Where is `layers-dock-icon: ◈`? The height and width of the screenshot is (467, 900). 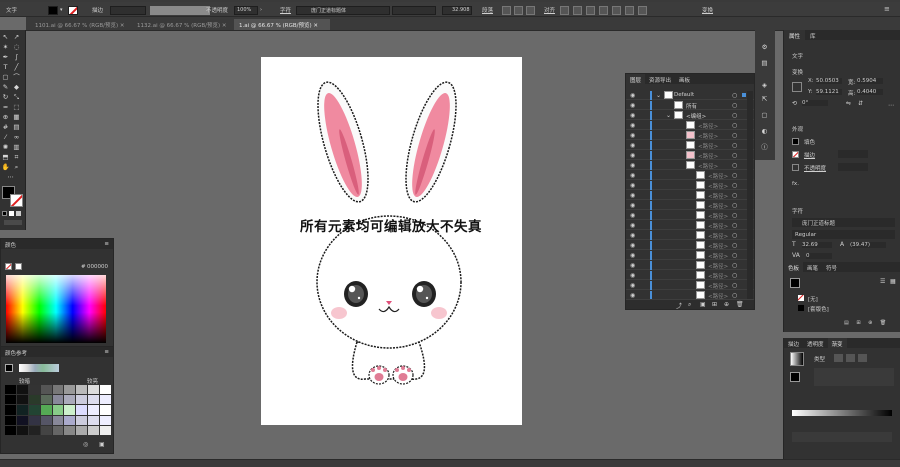 layers-dock-icon: ◈ is located at coordinates (764, 85).